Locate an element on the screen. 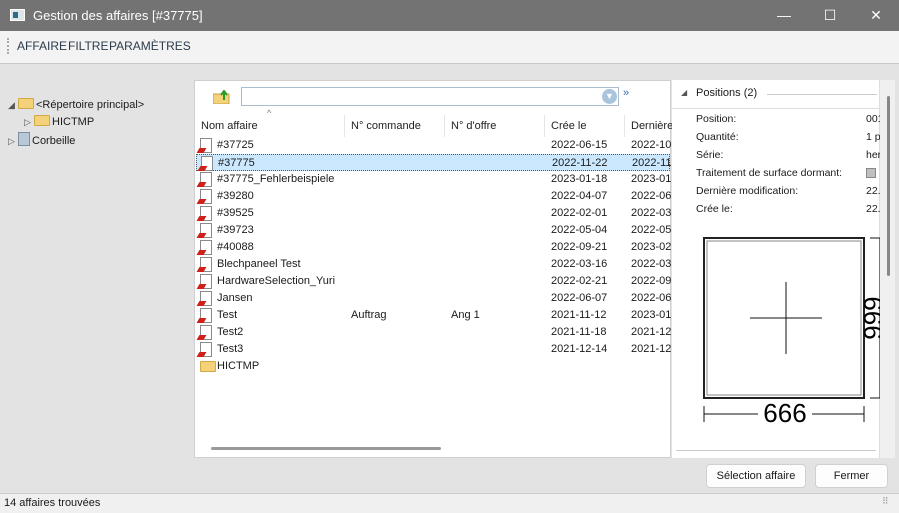 Image resolution: width=899 pixels, height=513 pixels. tree-node-hictmp: ▷ HICTMP is located at coordinates (59, 122).